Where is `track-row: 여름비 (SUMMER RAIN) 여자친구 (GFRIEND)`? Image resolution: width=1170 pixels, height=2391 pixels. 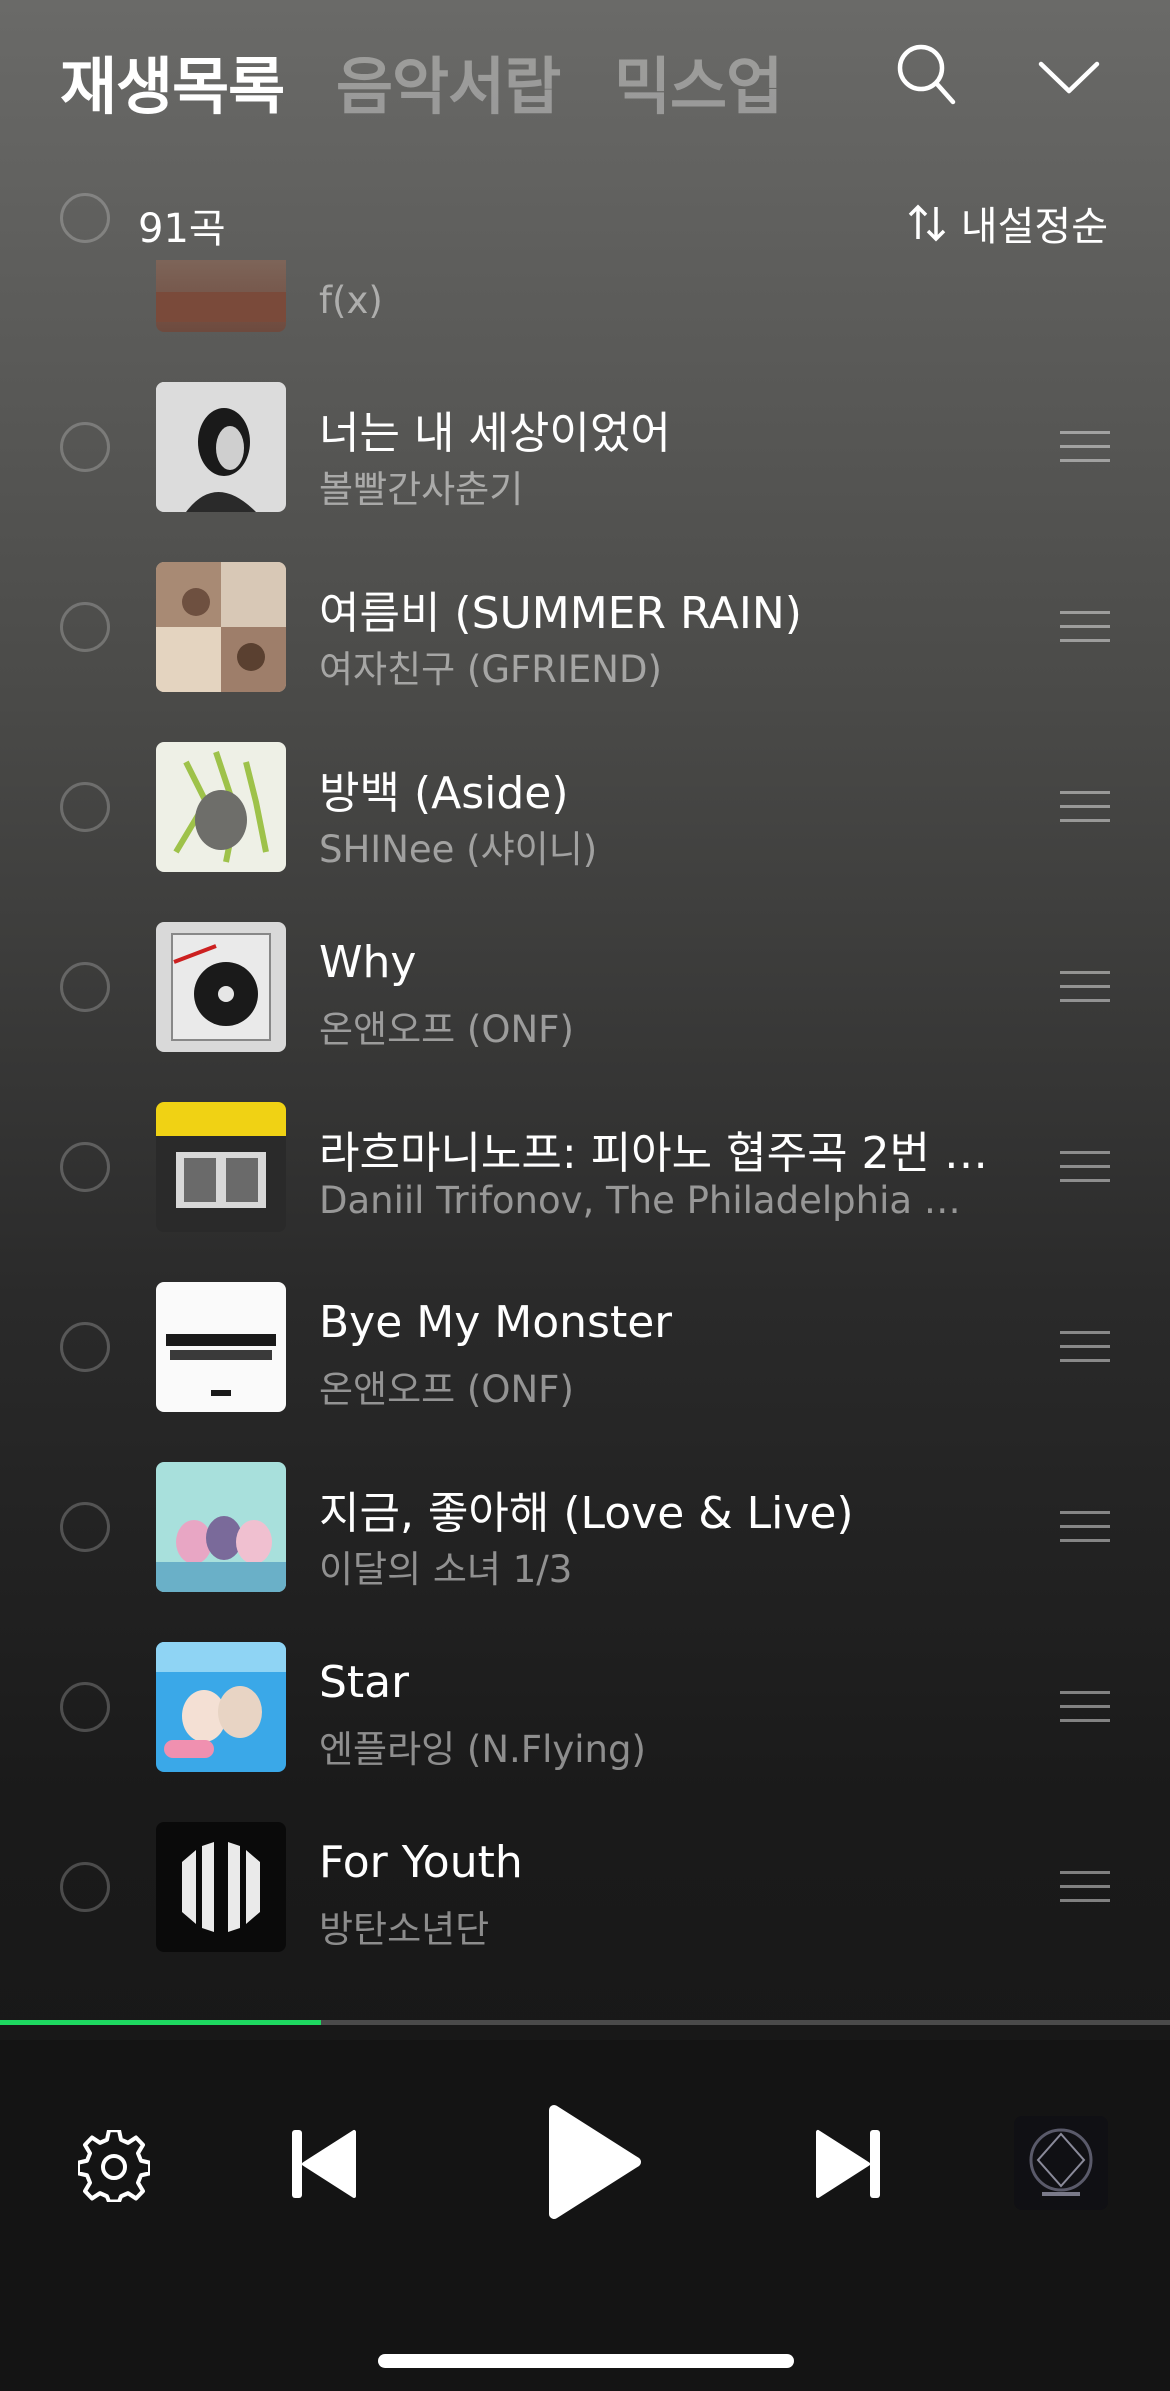 track-row: 여름비 (SUMMER RAIN) 여자친구 (GFRIEND) is located at coordinates (585, 627).